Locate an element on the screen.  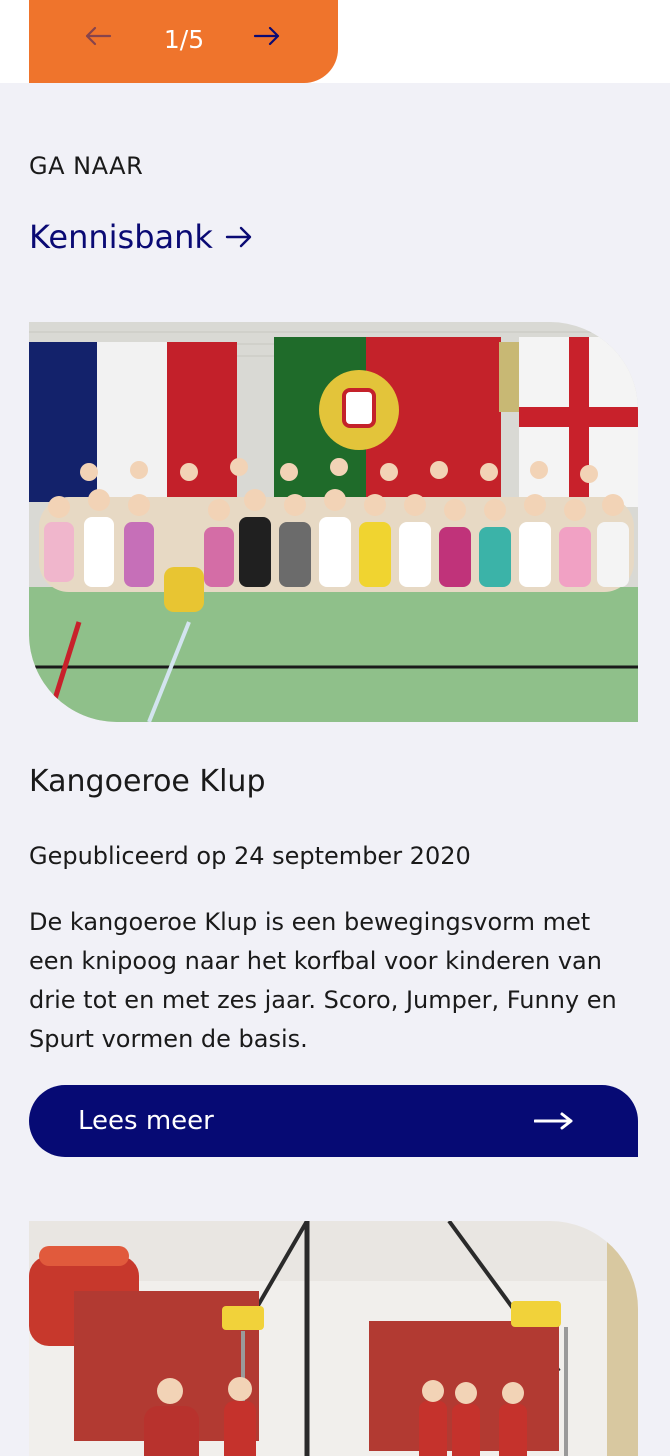
arrow-left-icon is located at coordinates (98, 36).